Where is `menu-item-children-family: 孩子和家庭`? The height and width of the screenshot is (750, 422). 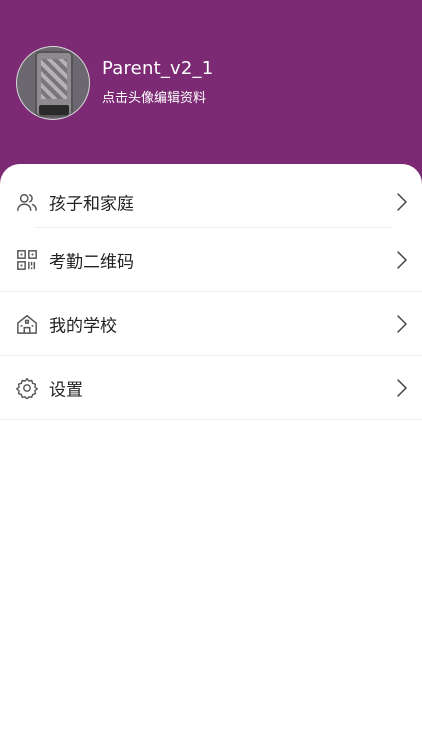
menu-item-children-family: 孩子和家庭 is located at coordinates (211, 202).